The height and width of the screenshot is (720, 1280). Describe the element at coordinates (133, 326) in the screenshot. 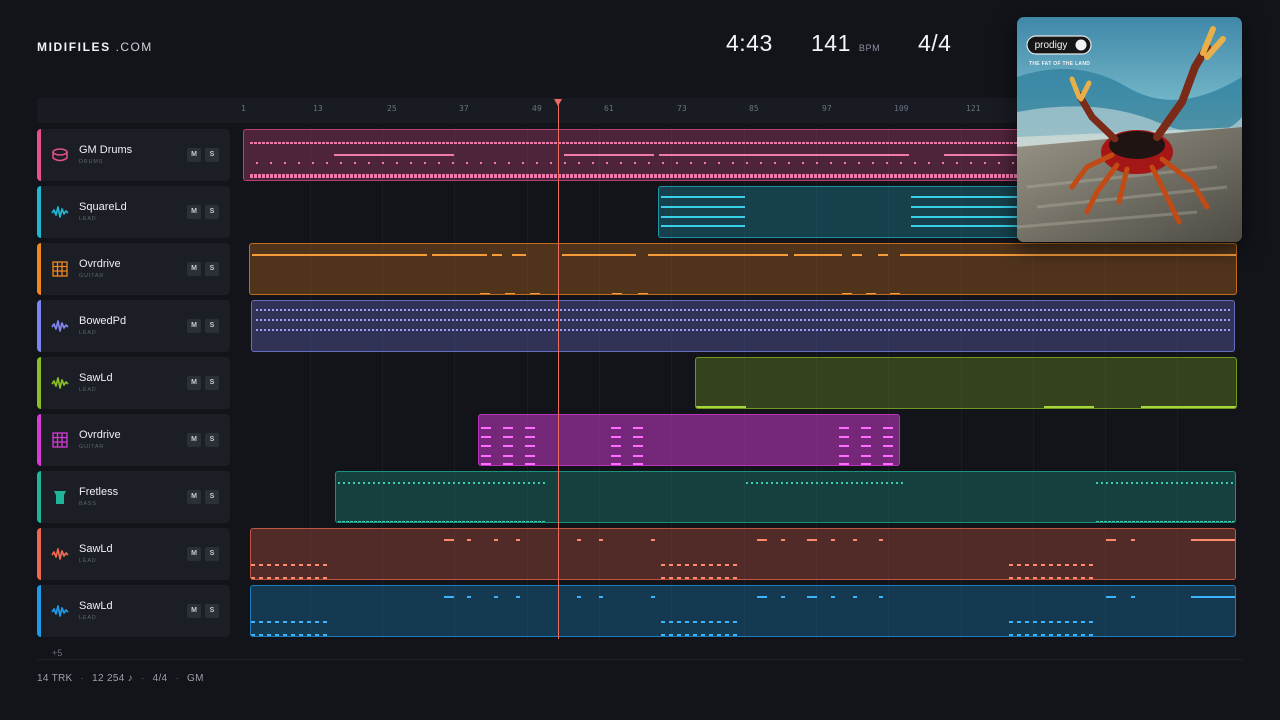

I see `track-header: BowedPd LEAD M S` at that location.